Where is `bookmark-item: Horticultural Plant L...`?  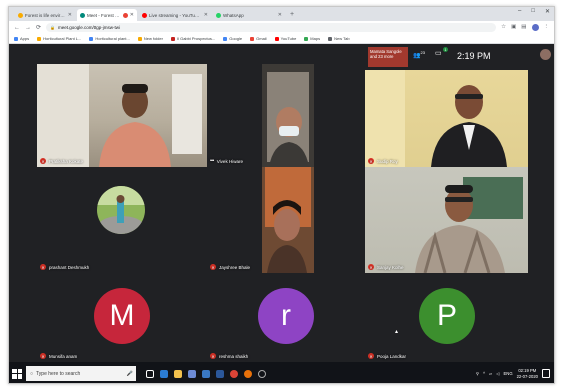
bookmark-item: Horticultural Plant L... is located at coordinates (59, 38).